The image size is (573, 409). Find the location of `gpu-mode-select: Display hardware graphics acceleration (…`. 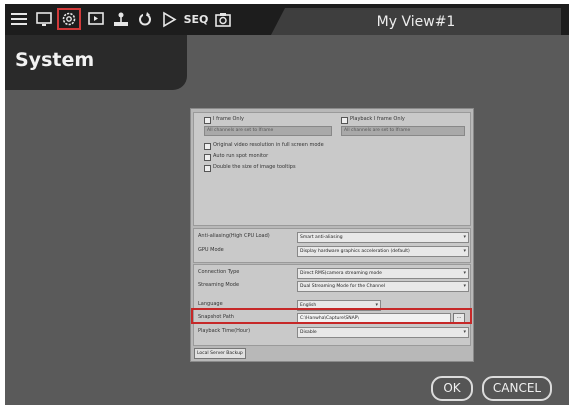

gpu-mode-select: Display hardware graphics acceleration (… is located at coordinates (383, 251).